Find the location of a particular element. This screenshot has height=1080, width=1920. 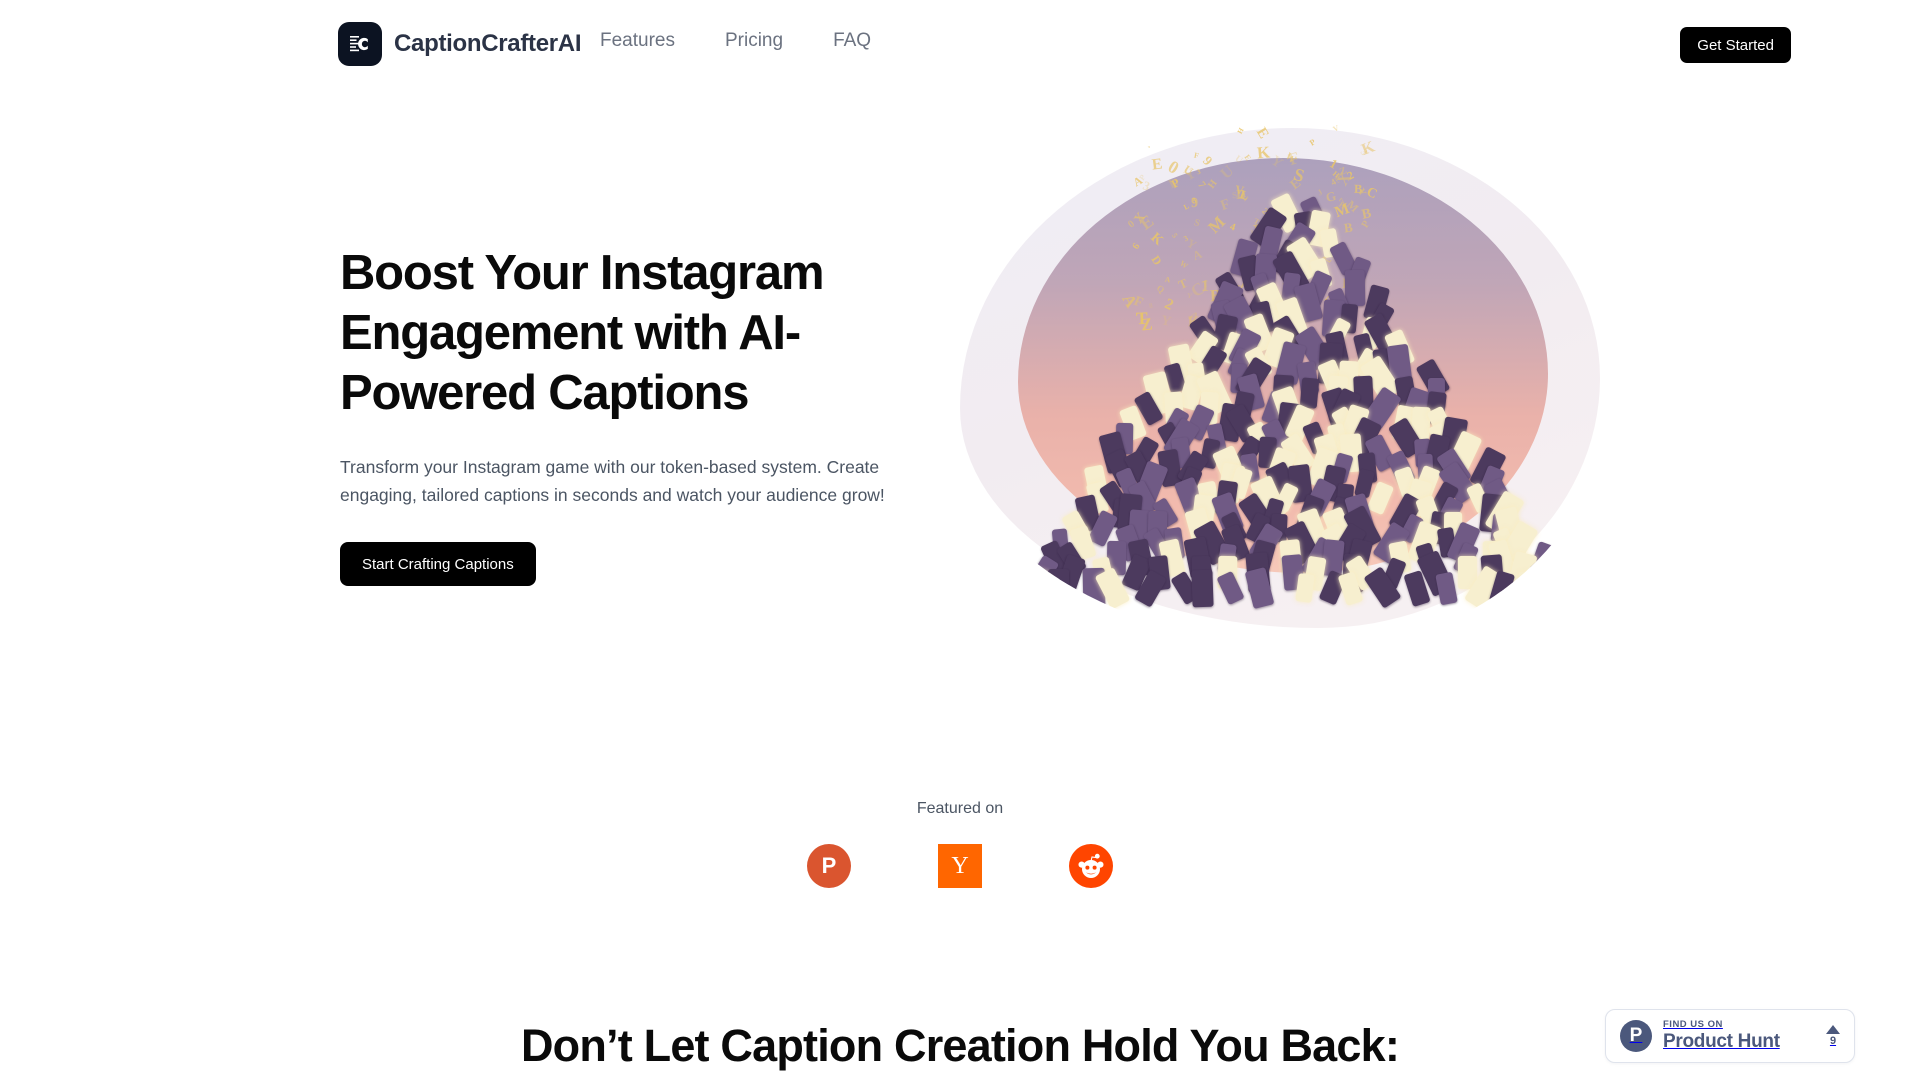

featured-on-section: Featured on P Y is located at coordinates (960, 844).